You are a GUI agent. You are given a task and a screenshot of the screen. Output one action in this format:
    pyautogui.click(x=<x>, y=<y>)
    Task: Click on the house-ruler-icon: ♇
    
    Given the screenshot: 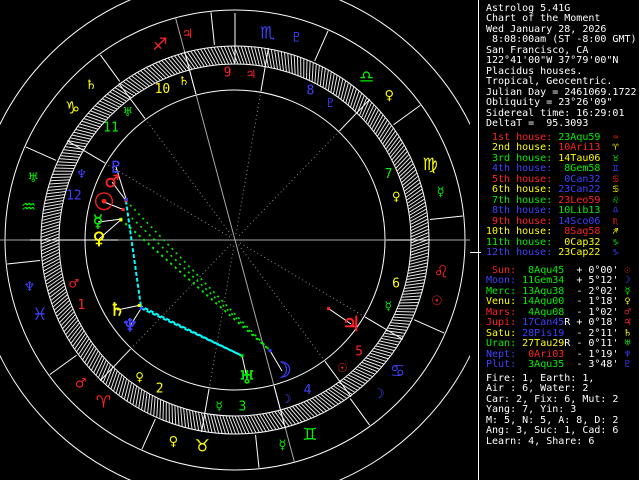 What is the action you would take?
    pyautogui.click(x=330, y=103)
    